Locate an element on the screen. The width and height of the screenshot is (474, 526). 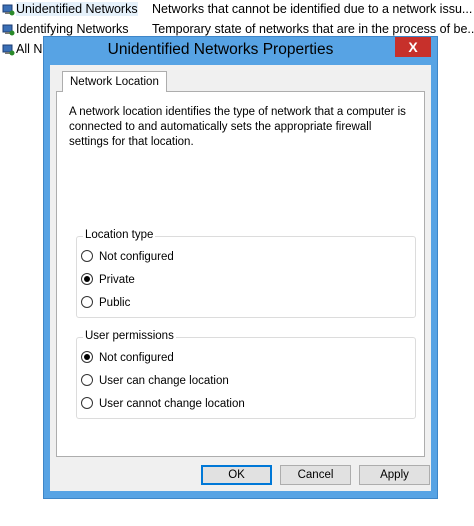
radio-label: Public is located at coordinates (115, 303).